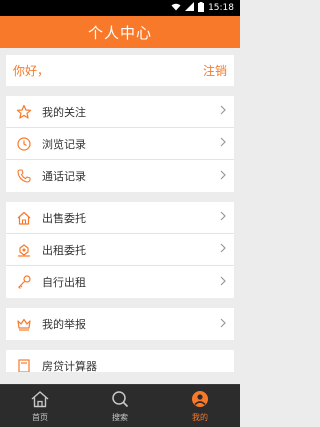 The width and height of the screenshot is (320, 427). What do you see at coordinates (64, 176) in the screenshot?
I see `menu-item-label: 通话记录` at bounding box center [64, 176].